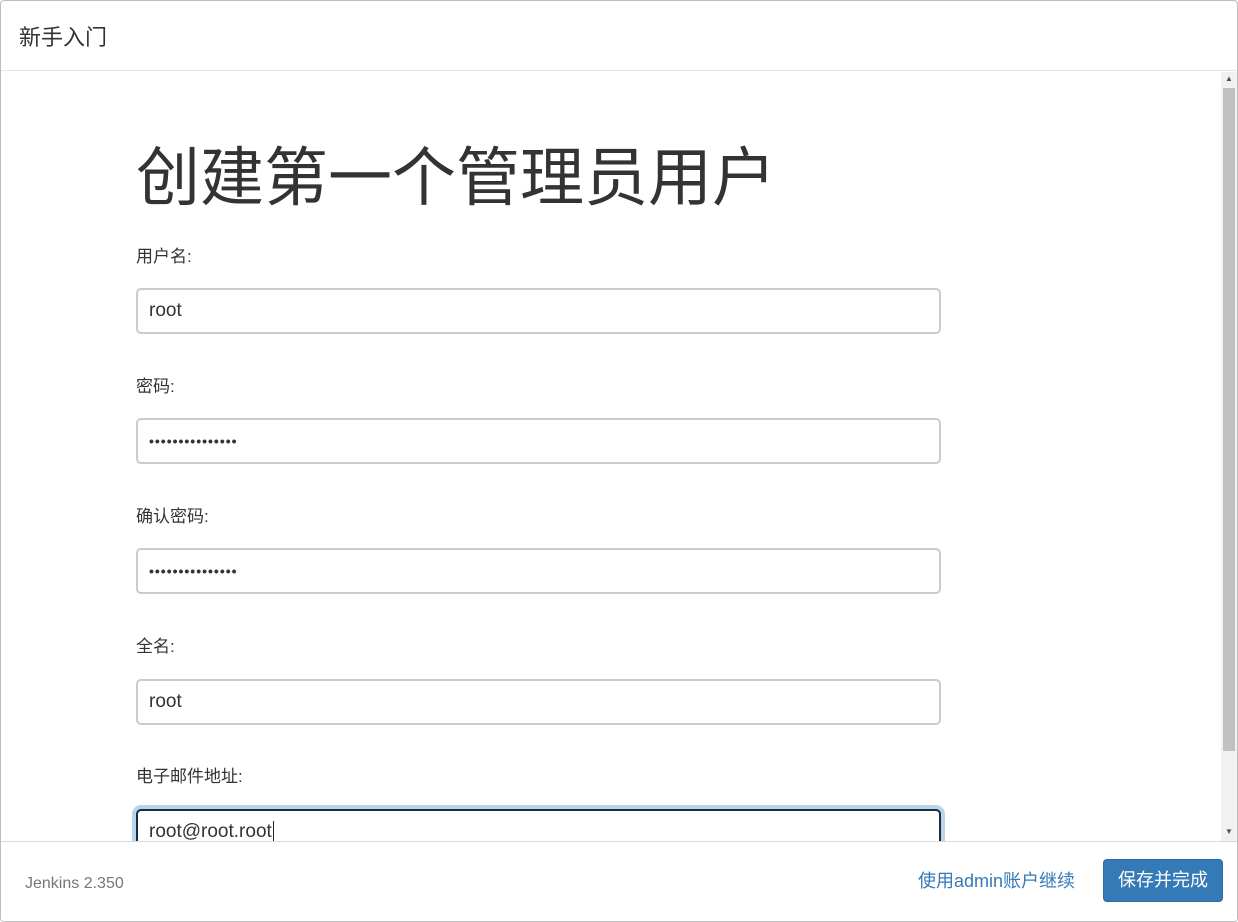  What do you see at coordinates (1229, 832) in the screenshot?
I see `scroll-down-arrow-icon: ▼` at bounding box center [1229, 832].